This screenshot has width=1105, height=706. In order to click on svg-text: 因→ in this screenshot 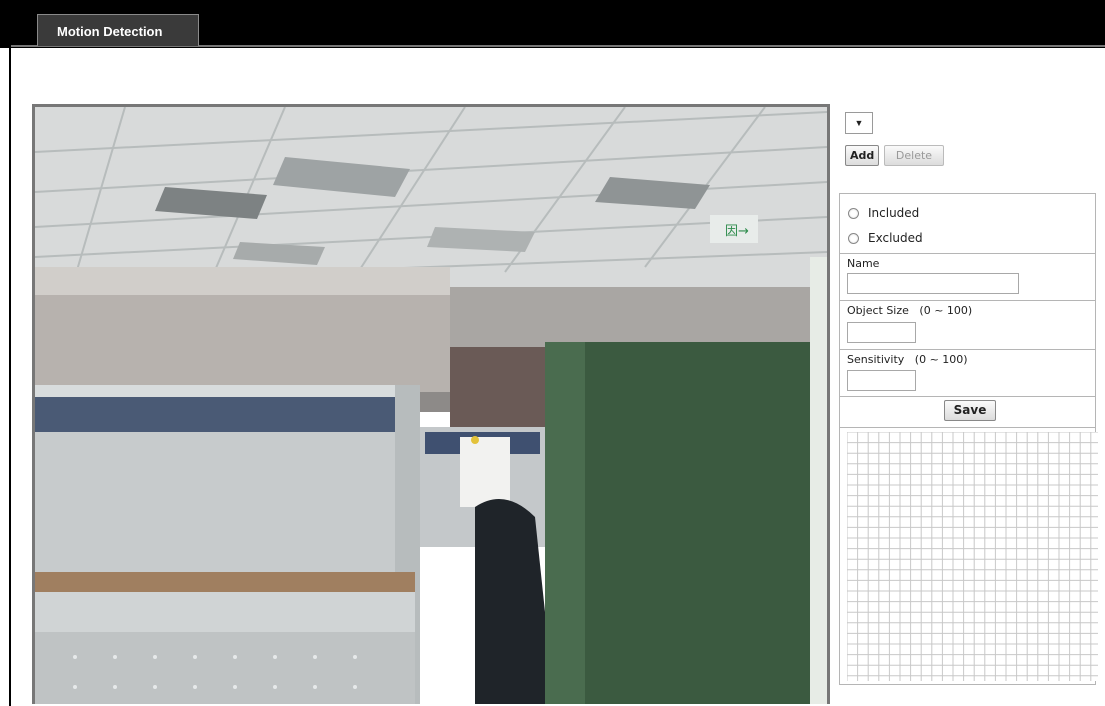, I will do `click(737, 231)`.